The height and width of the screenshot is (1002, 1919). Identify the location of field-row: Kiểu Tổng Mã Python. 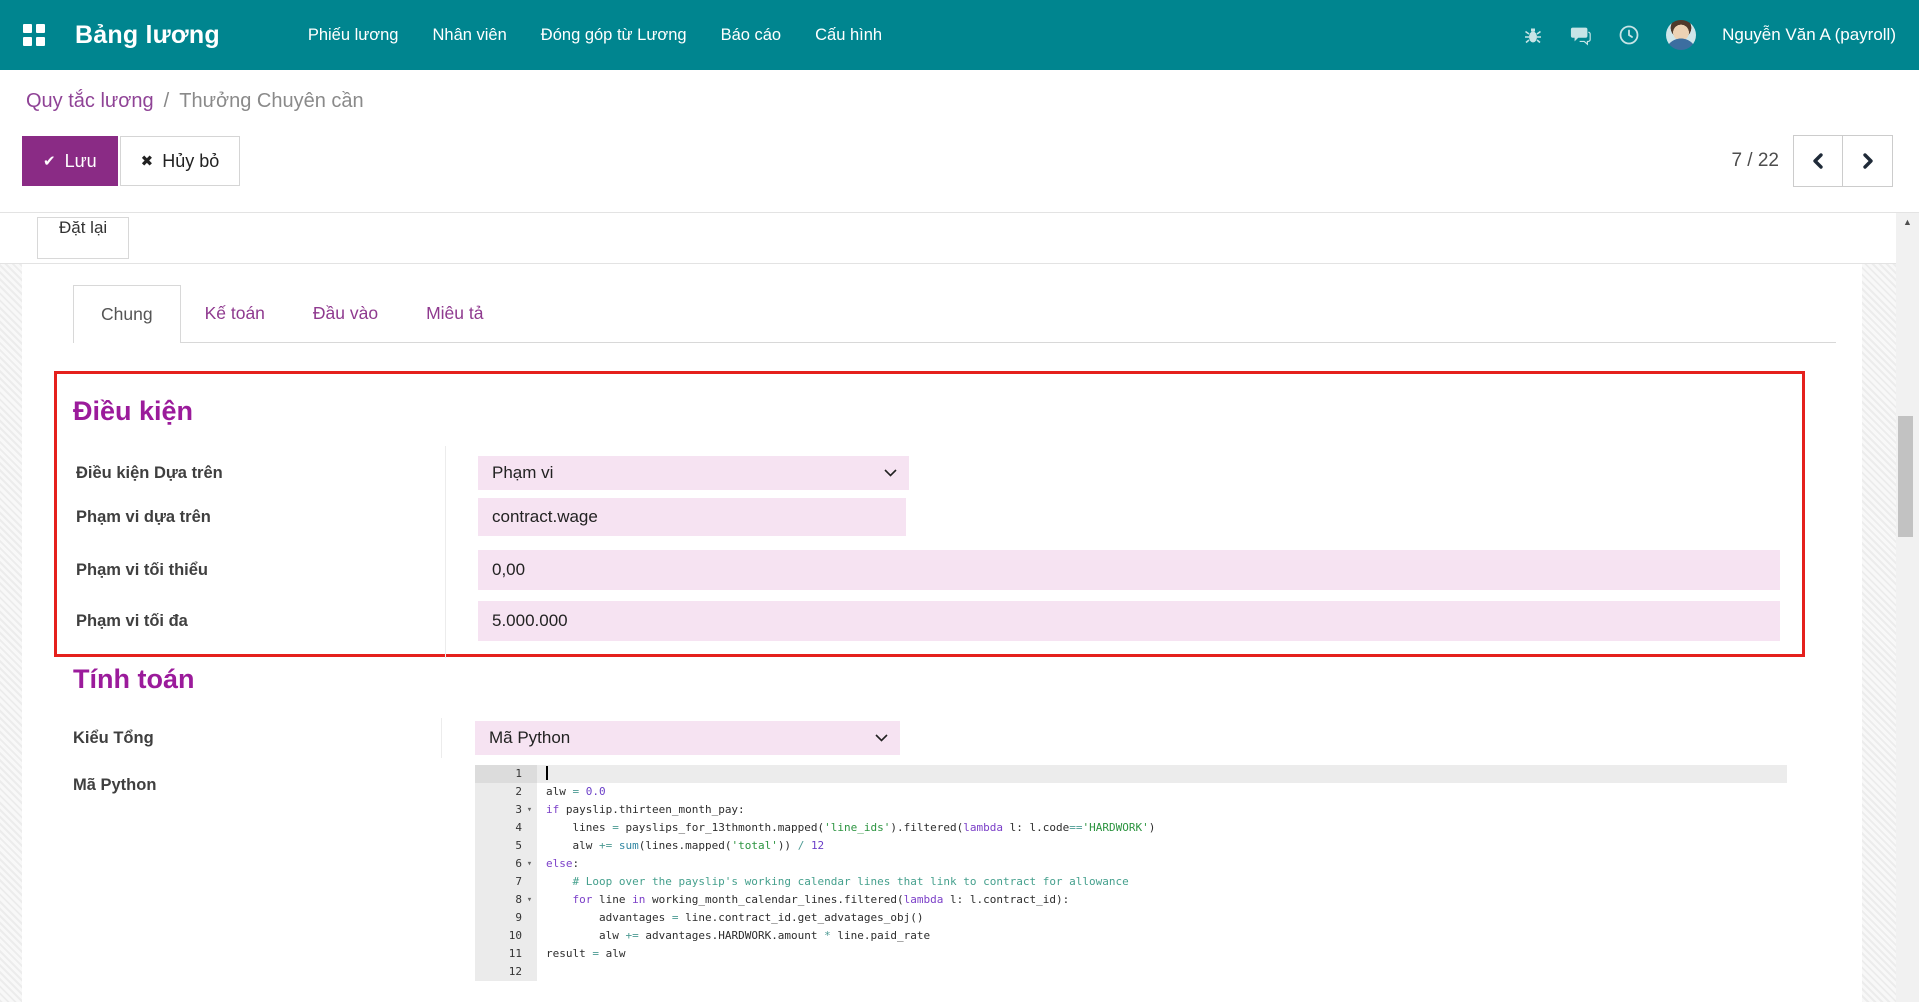
(486, 738).